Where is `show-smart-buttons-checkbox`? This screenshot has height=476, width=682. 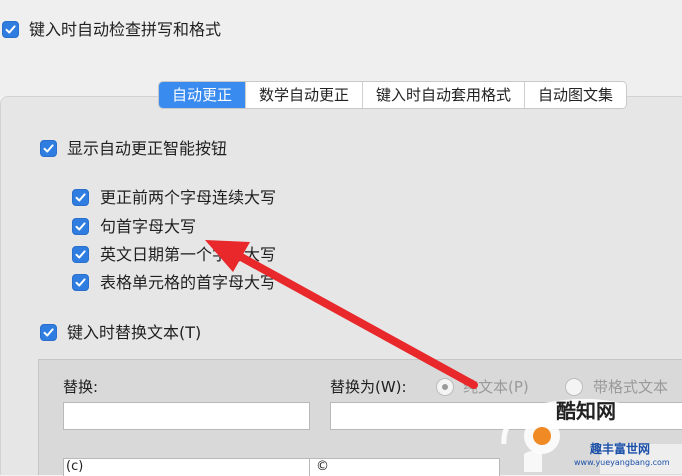 show-smart-buttons-checkbox is located at coordinates (48, 148).